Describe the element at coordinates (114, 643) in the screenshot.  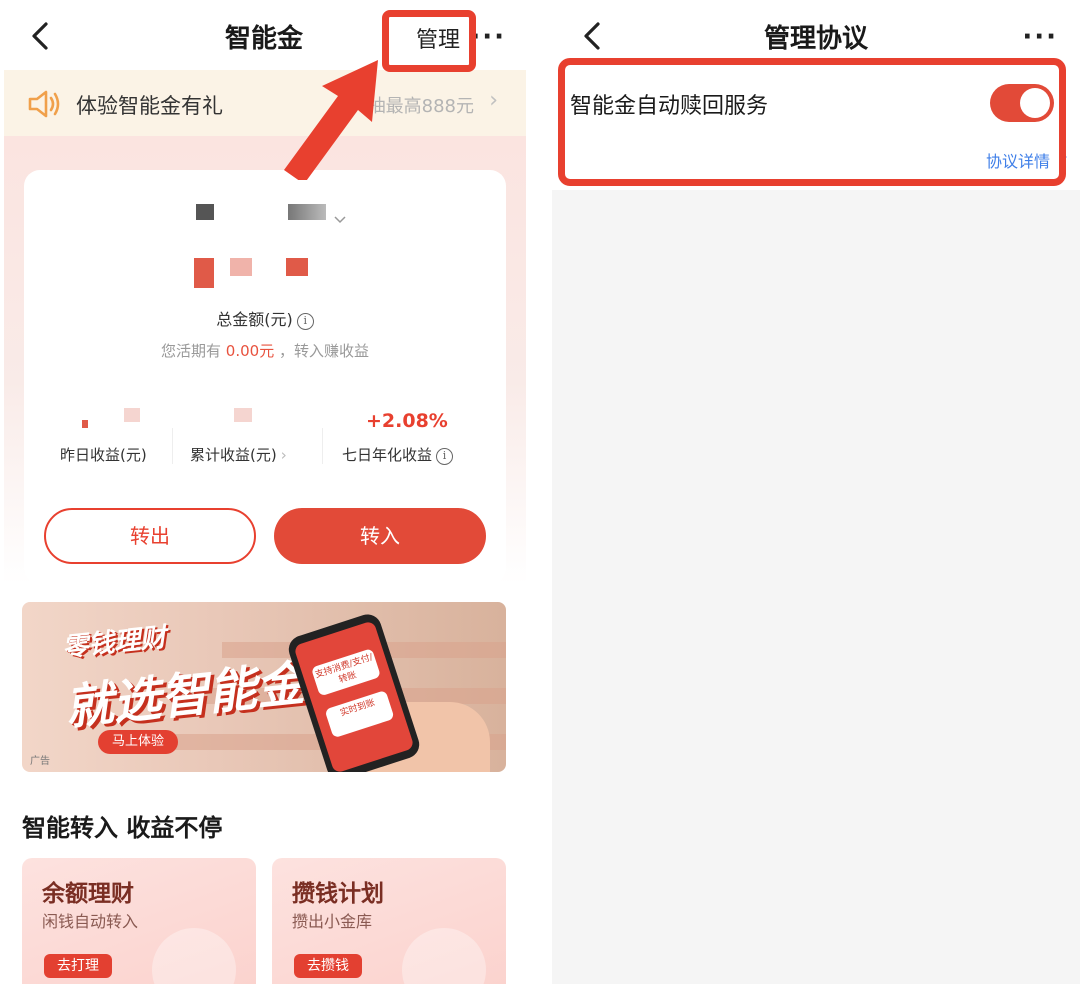
I see `banner-headline: 零钱理财` at that location.